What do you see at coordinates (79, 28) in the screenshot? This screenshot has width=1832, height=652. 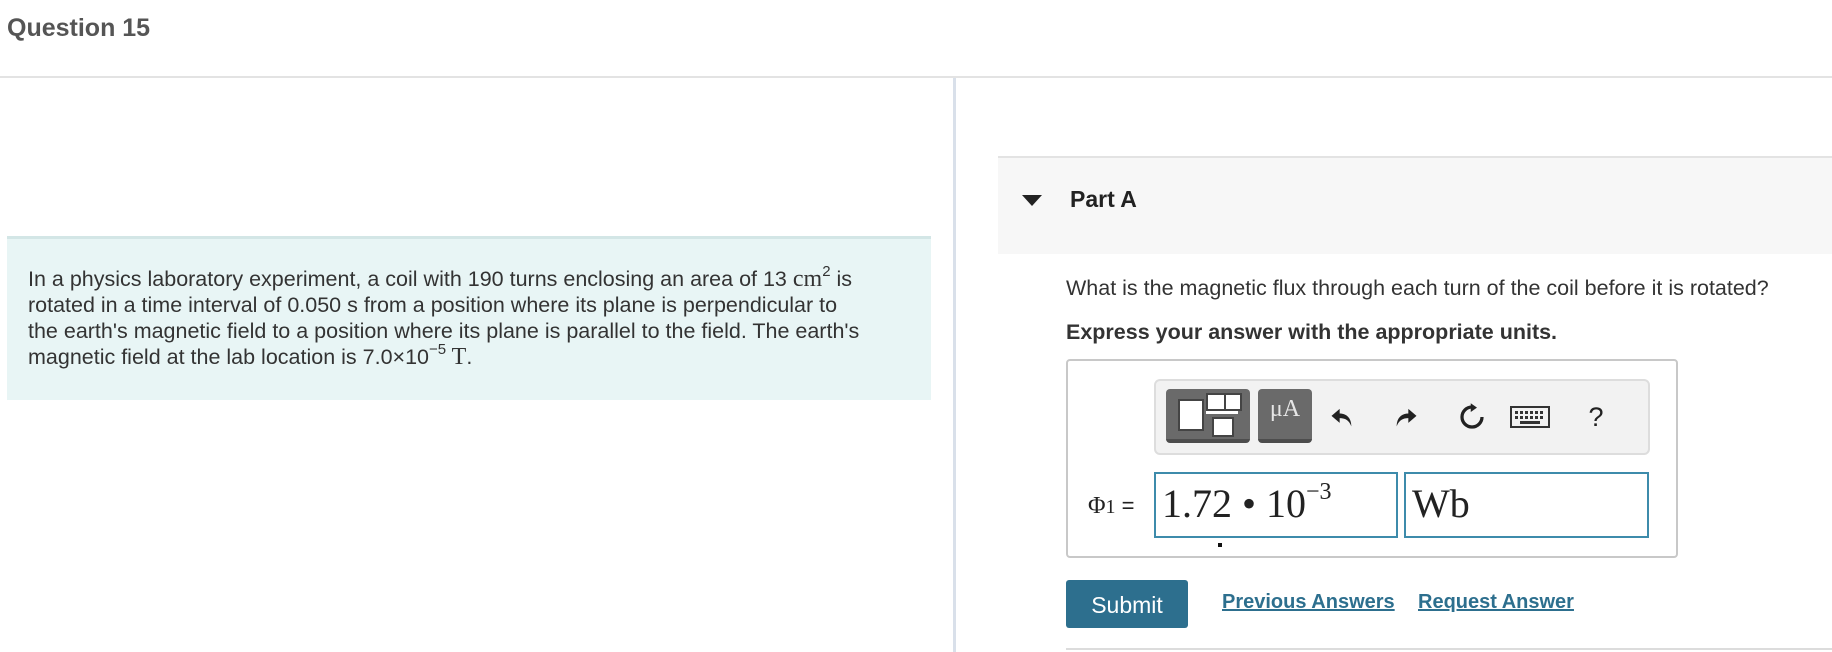 I see `question-title: Question 15` at bounding box center [79, 28].